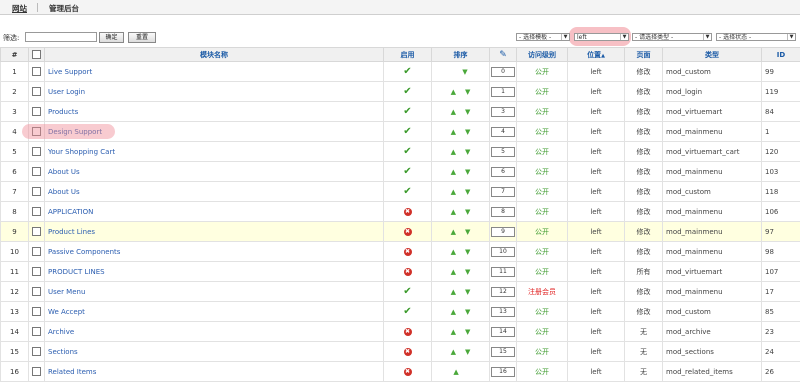 The image size is (800, 382). What do you see at coordinates (712, 55) in the screenshot?
I see `col-type: 类型` at bounding box center [712, 55].